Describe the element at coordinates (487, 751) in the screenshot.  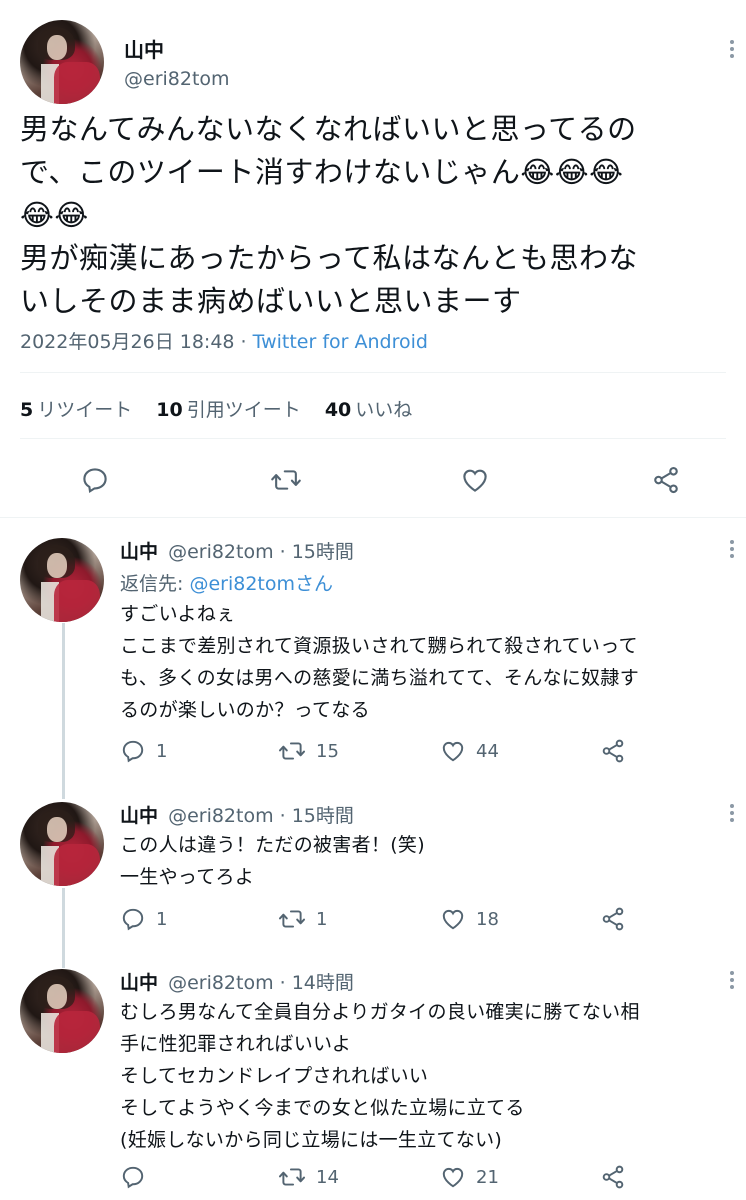
I see `like-count: 44` at that location.